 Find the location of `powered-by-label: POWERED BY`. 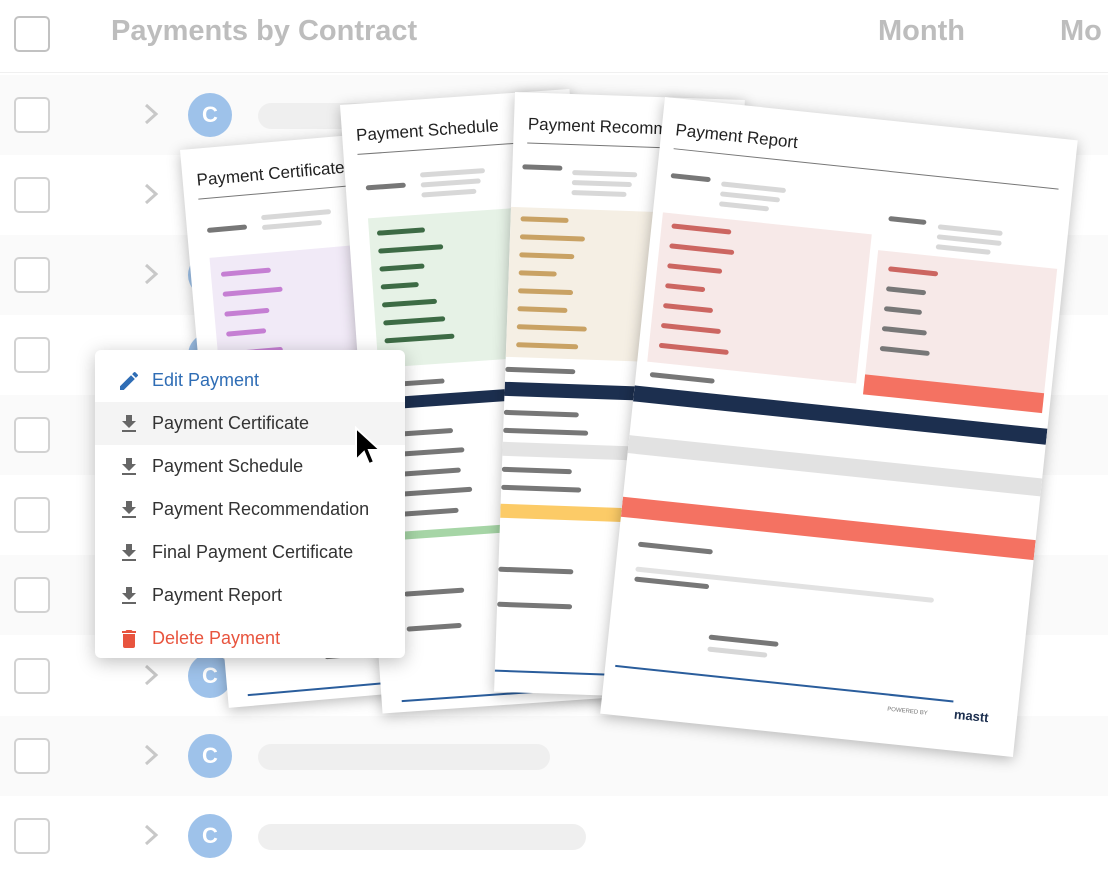

powered-by-label: POWERED BY is located at coordinates (907, 711).